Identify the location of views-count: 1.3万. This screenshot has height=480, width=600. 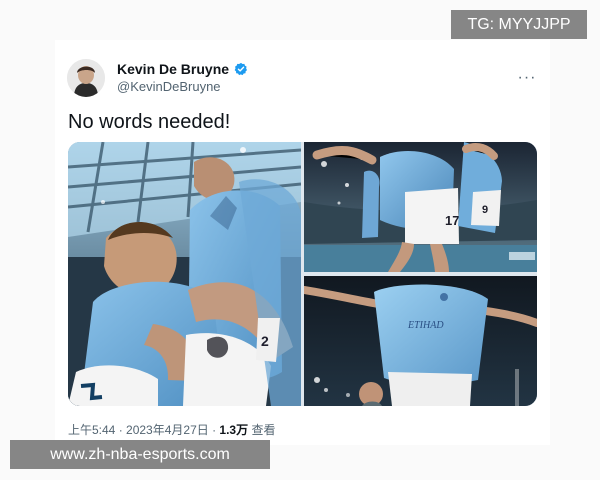
(233, 430).